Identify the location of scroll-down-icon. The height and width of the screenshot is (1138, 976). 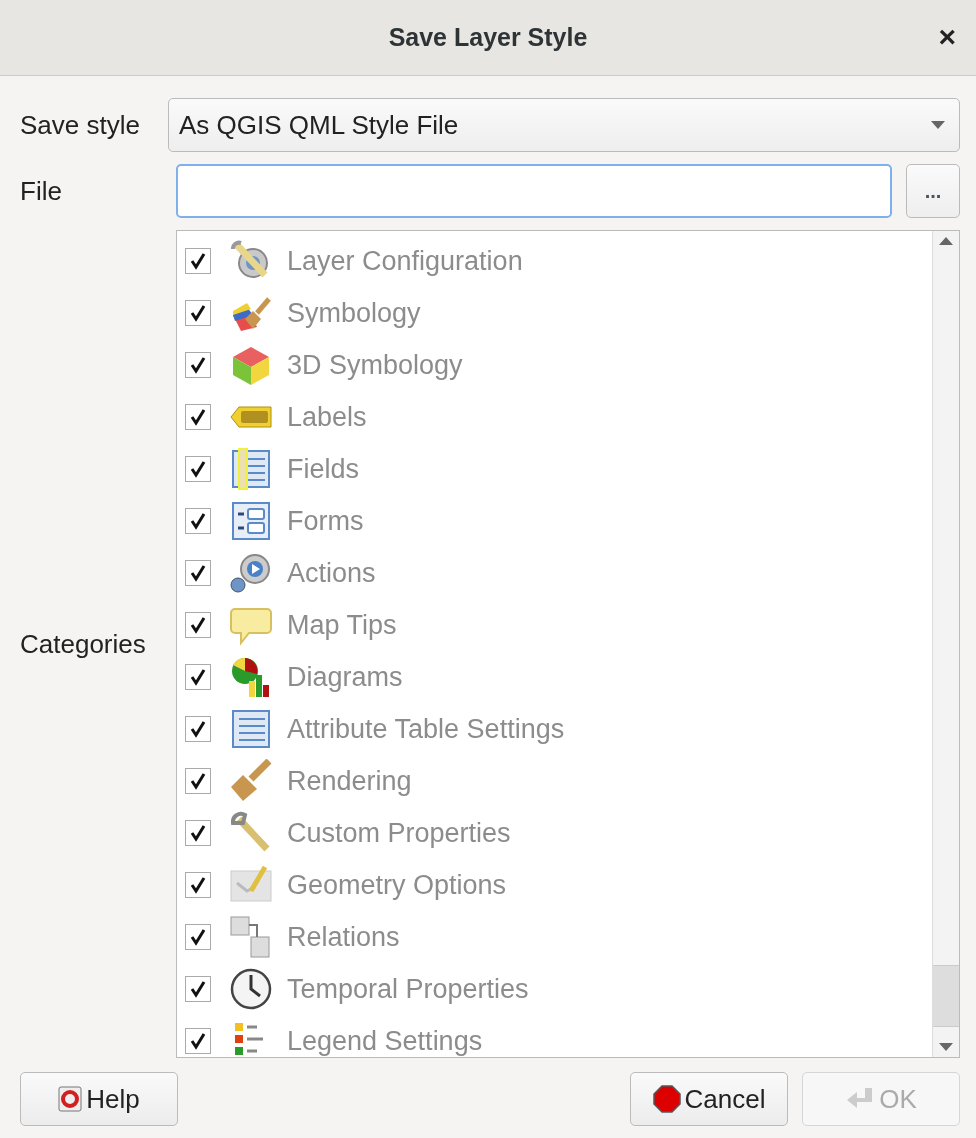
(946, 1047).